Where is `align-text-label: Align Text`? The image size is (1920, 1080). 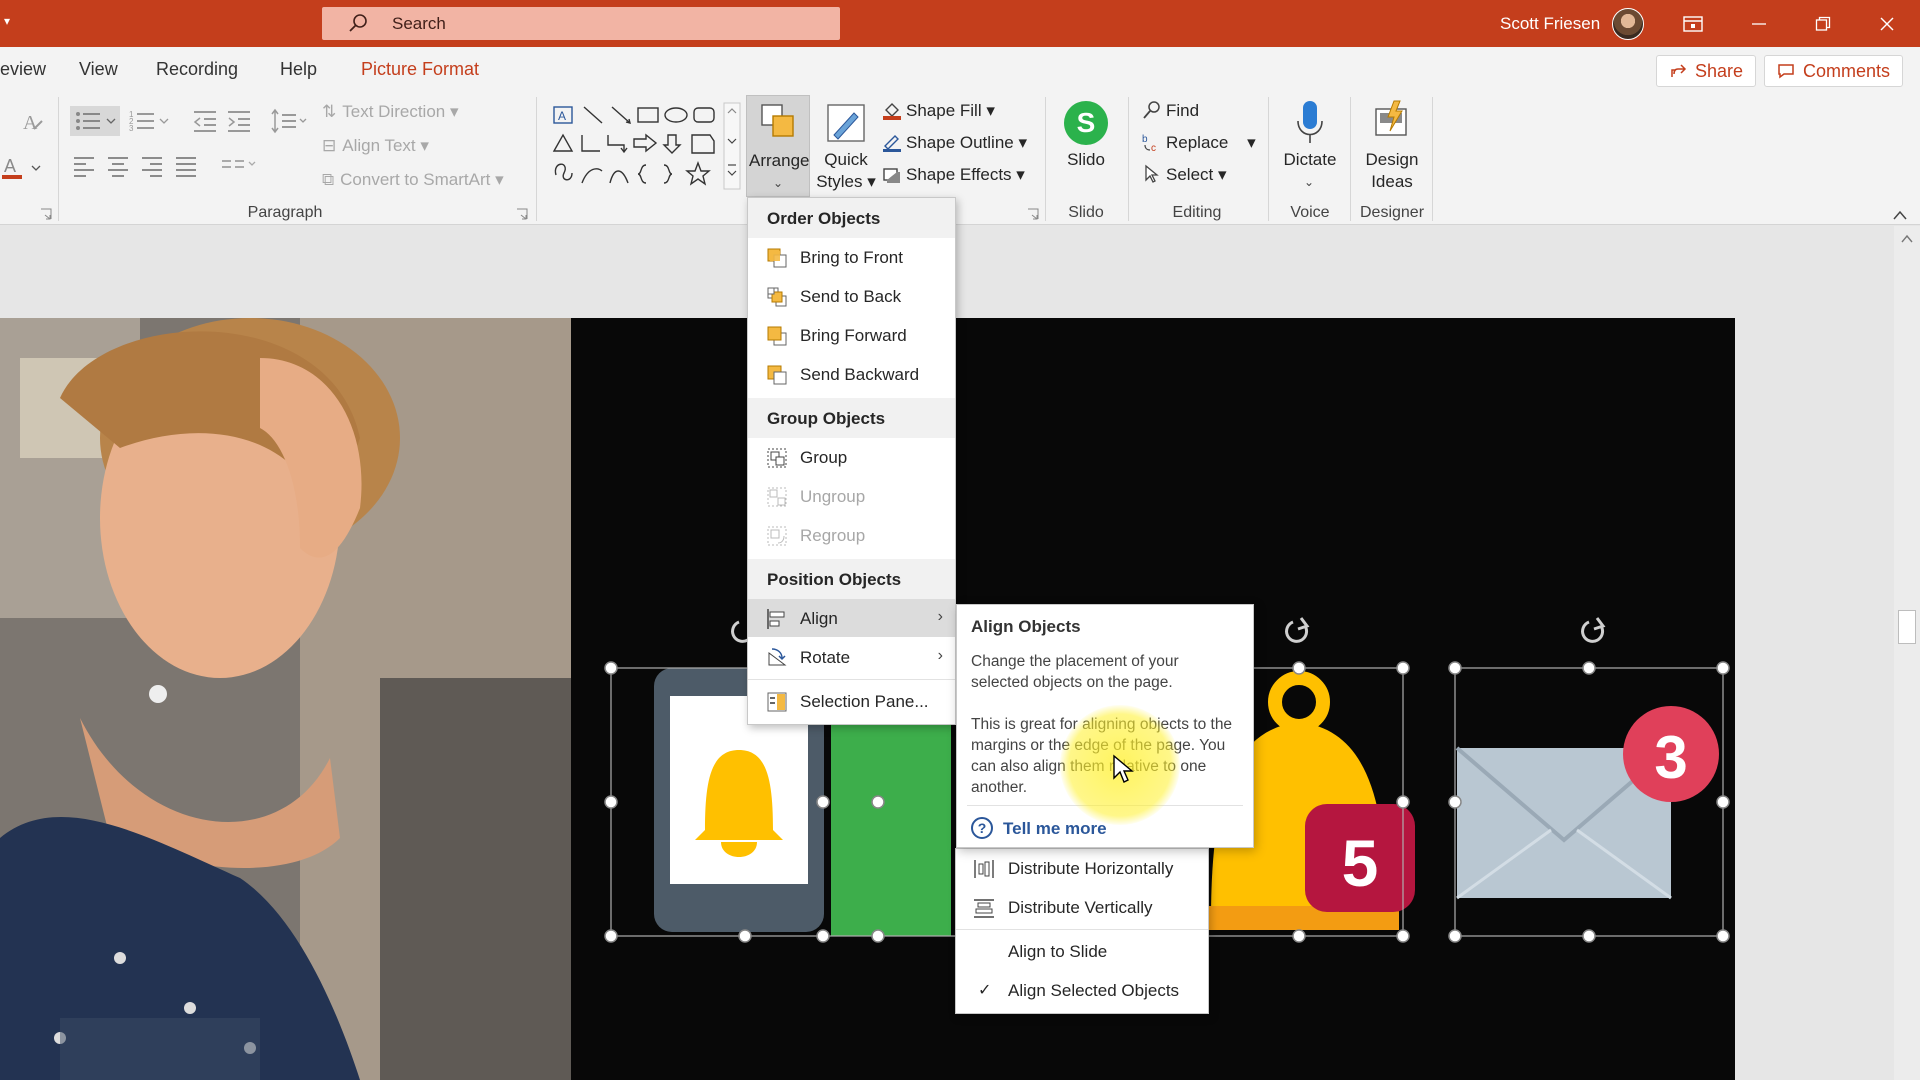 align-text-label: Align Text is located at coordinates (379, 145).